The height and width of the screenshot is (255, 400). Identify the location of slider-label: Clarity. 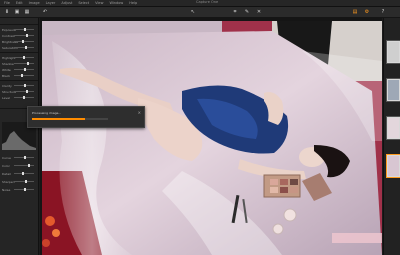
(7, 86).